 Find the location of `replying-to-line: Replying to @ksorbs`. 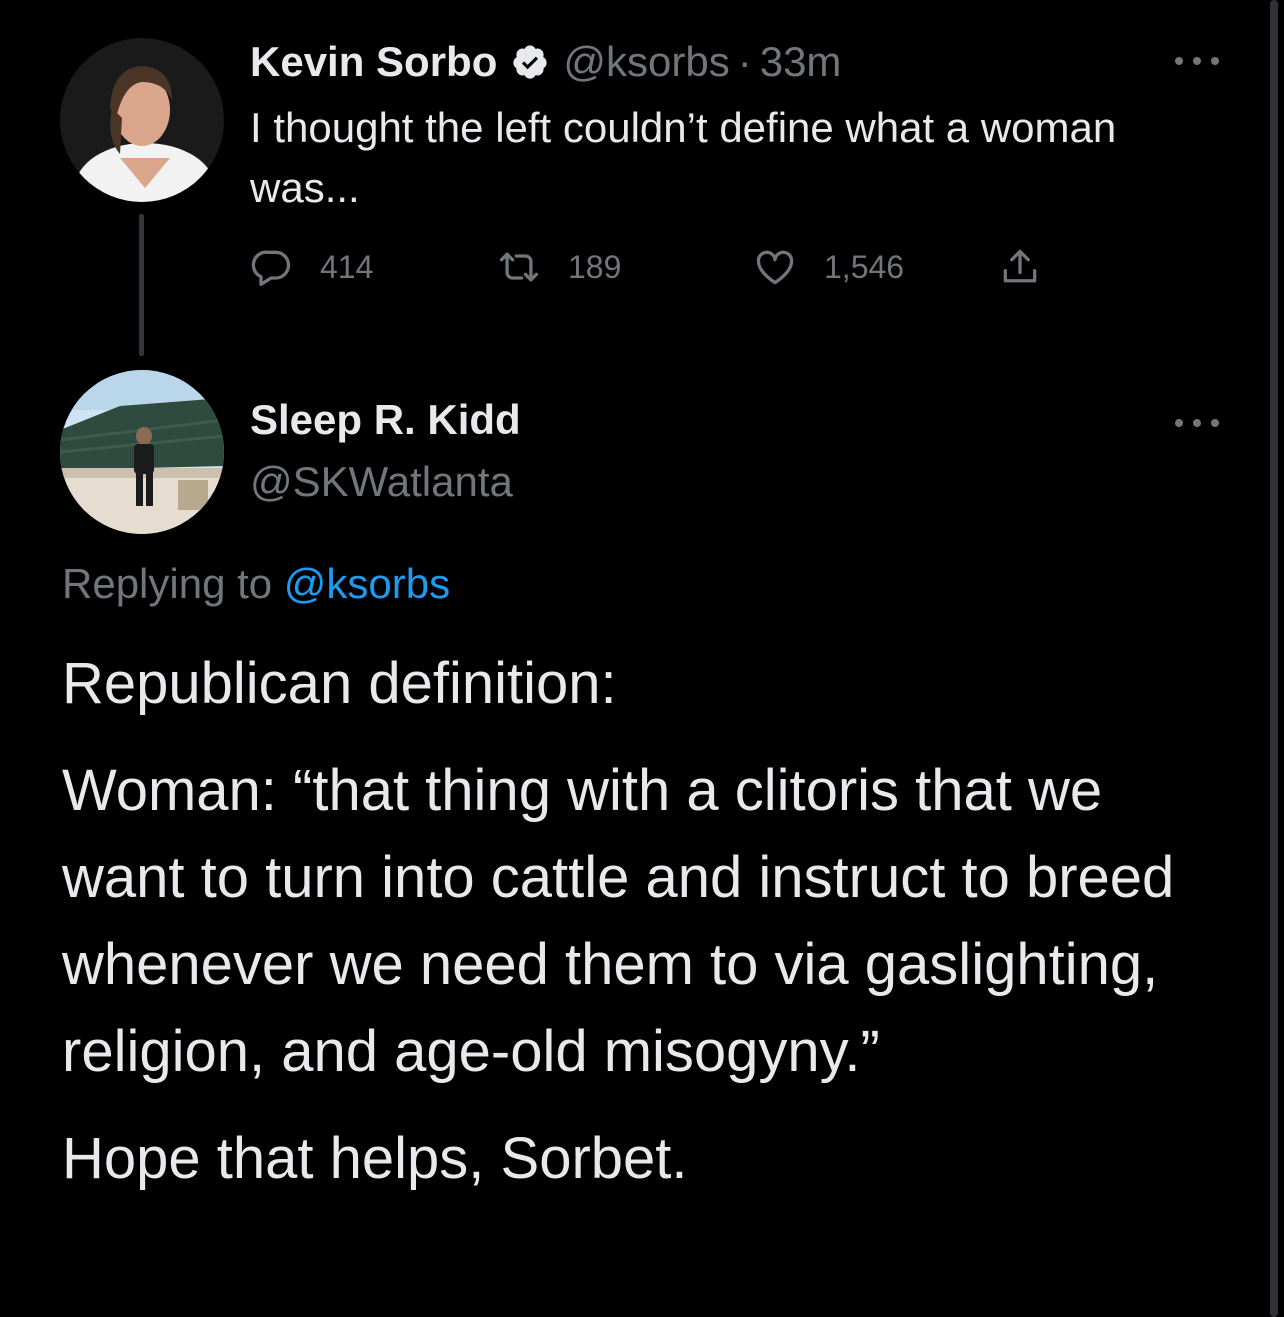

replying-to-line: Replying to @ksorbs is located at coordinates (256, 584).